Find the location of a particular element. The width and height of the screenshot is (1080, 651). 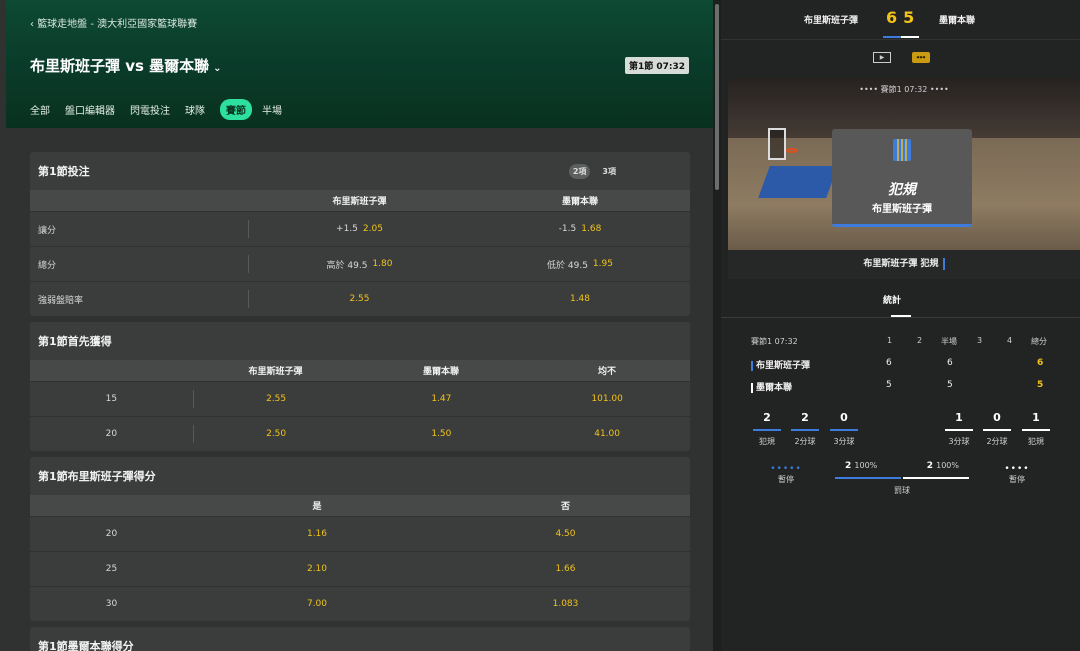

odds-value: 2.05 is located at coordinates (372, 229).